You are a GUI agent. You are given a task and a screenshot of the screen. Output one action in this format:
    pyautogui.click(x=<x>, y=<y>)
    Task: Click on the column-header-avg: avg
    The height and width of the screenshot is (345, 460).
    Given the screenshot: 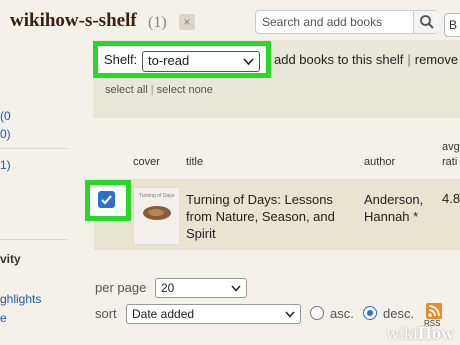 What is the action you would take?
    pyautogui.click(x=451, y=147)
    